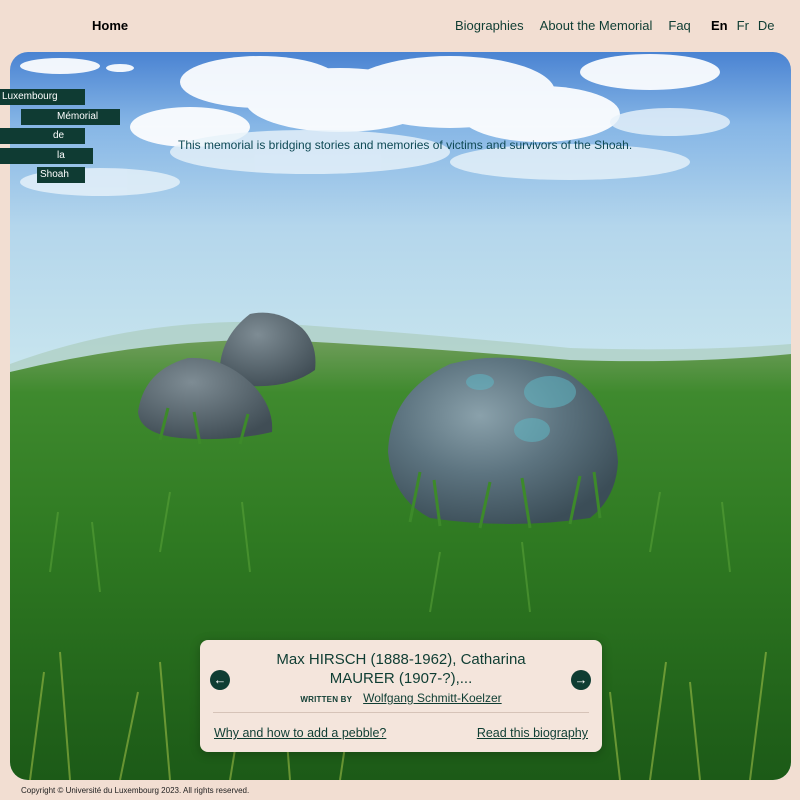 The height and width of the screenshot is (800, 800). What do you see at coordinates (110, 25) in the screenshot?
I see `home-link: Home` at bounding box center [110, 25].